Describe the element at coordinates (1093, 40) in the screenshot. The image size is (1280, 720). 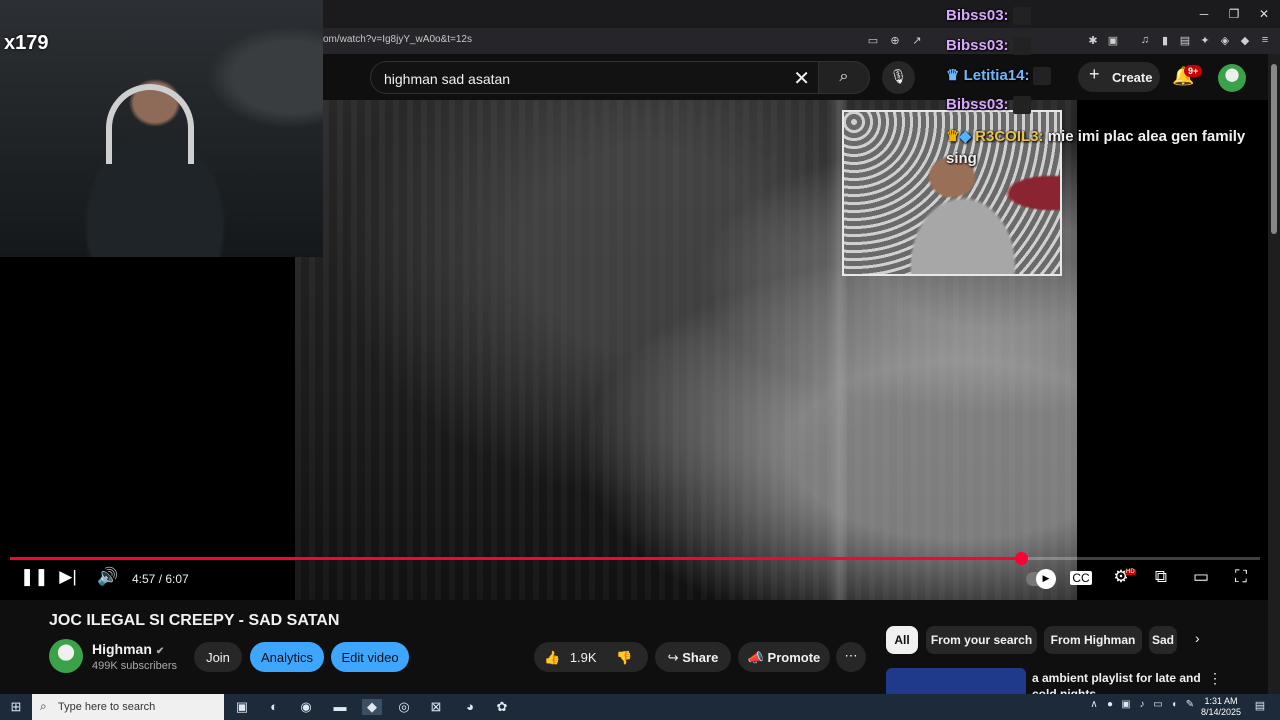
I see `extensions-icon: ✱` at that location.